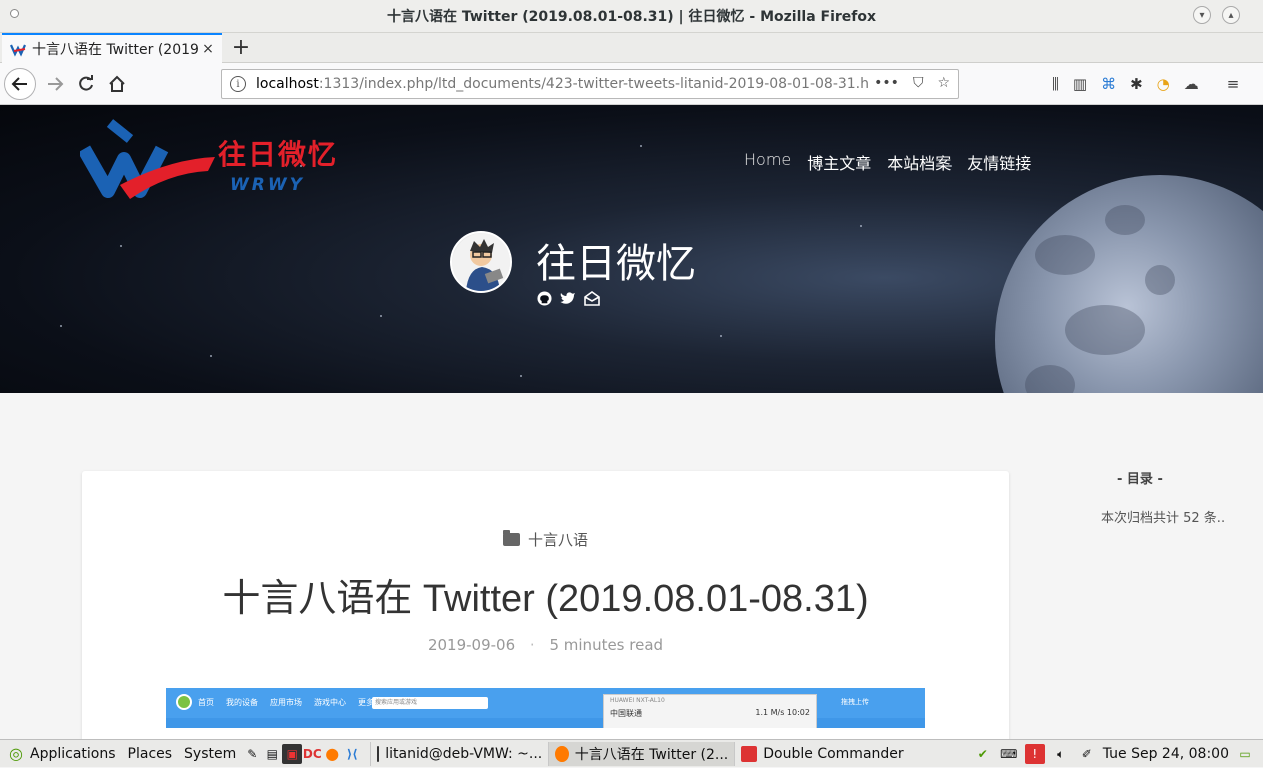 The image size is (1263, 768). Describe the element at coordinates (983, 754) in the screenshot. I see `update-check-icon: ✔` at that location.